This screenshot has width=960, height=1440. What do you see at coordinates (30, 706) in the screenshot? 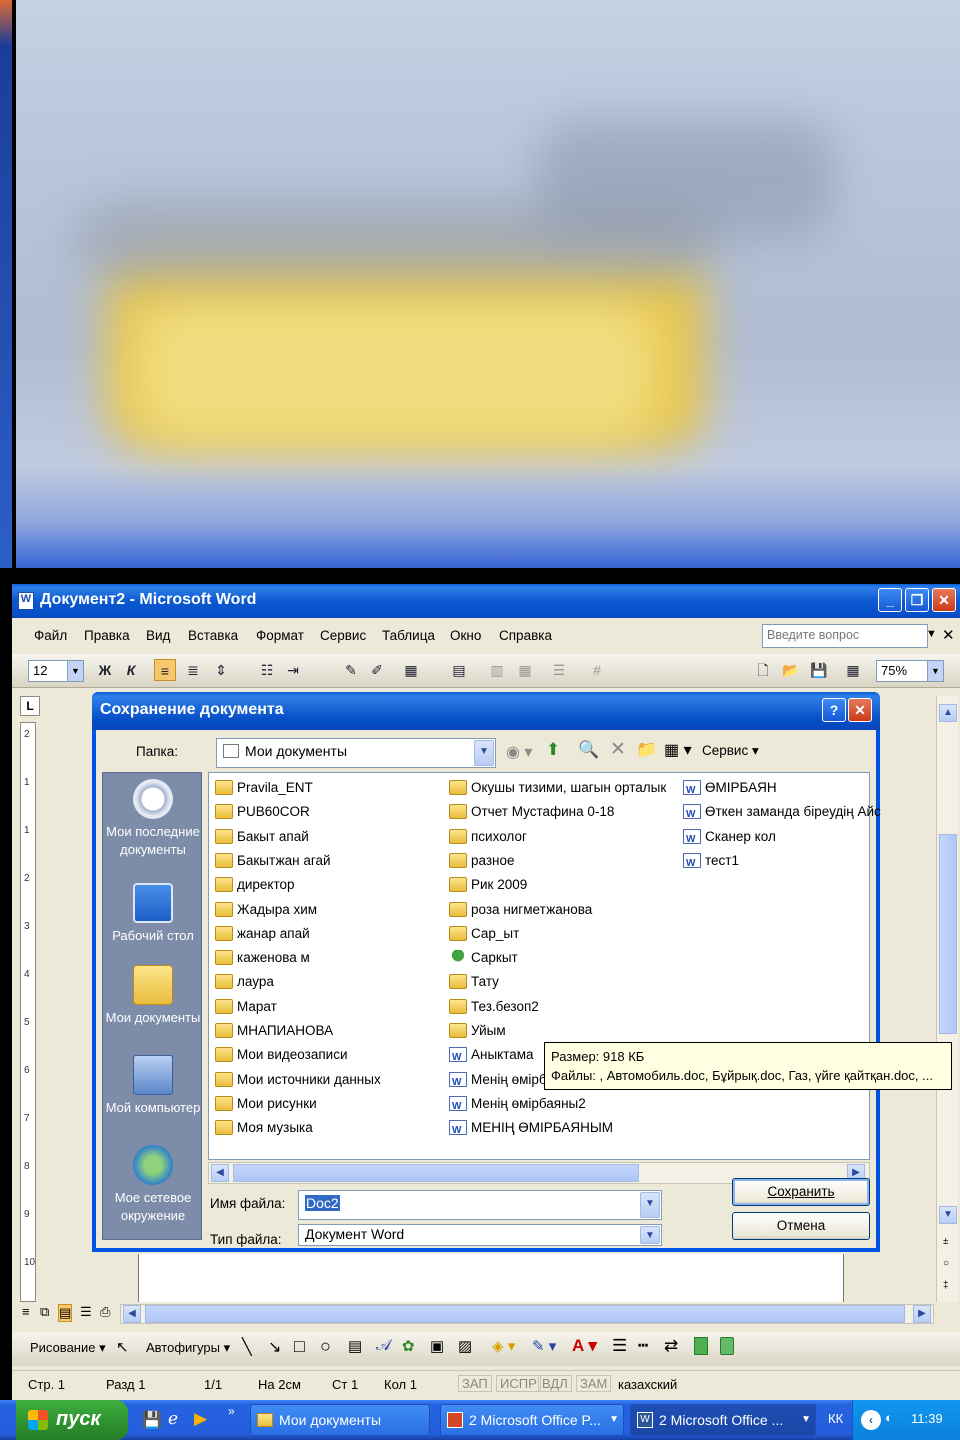
I see `tab-selector: L` at bounding box center [30, 706].